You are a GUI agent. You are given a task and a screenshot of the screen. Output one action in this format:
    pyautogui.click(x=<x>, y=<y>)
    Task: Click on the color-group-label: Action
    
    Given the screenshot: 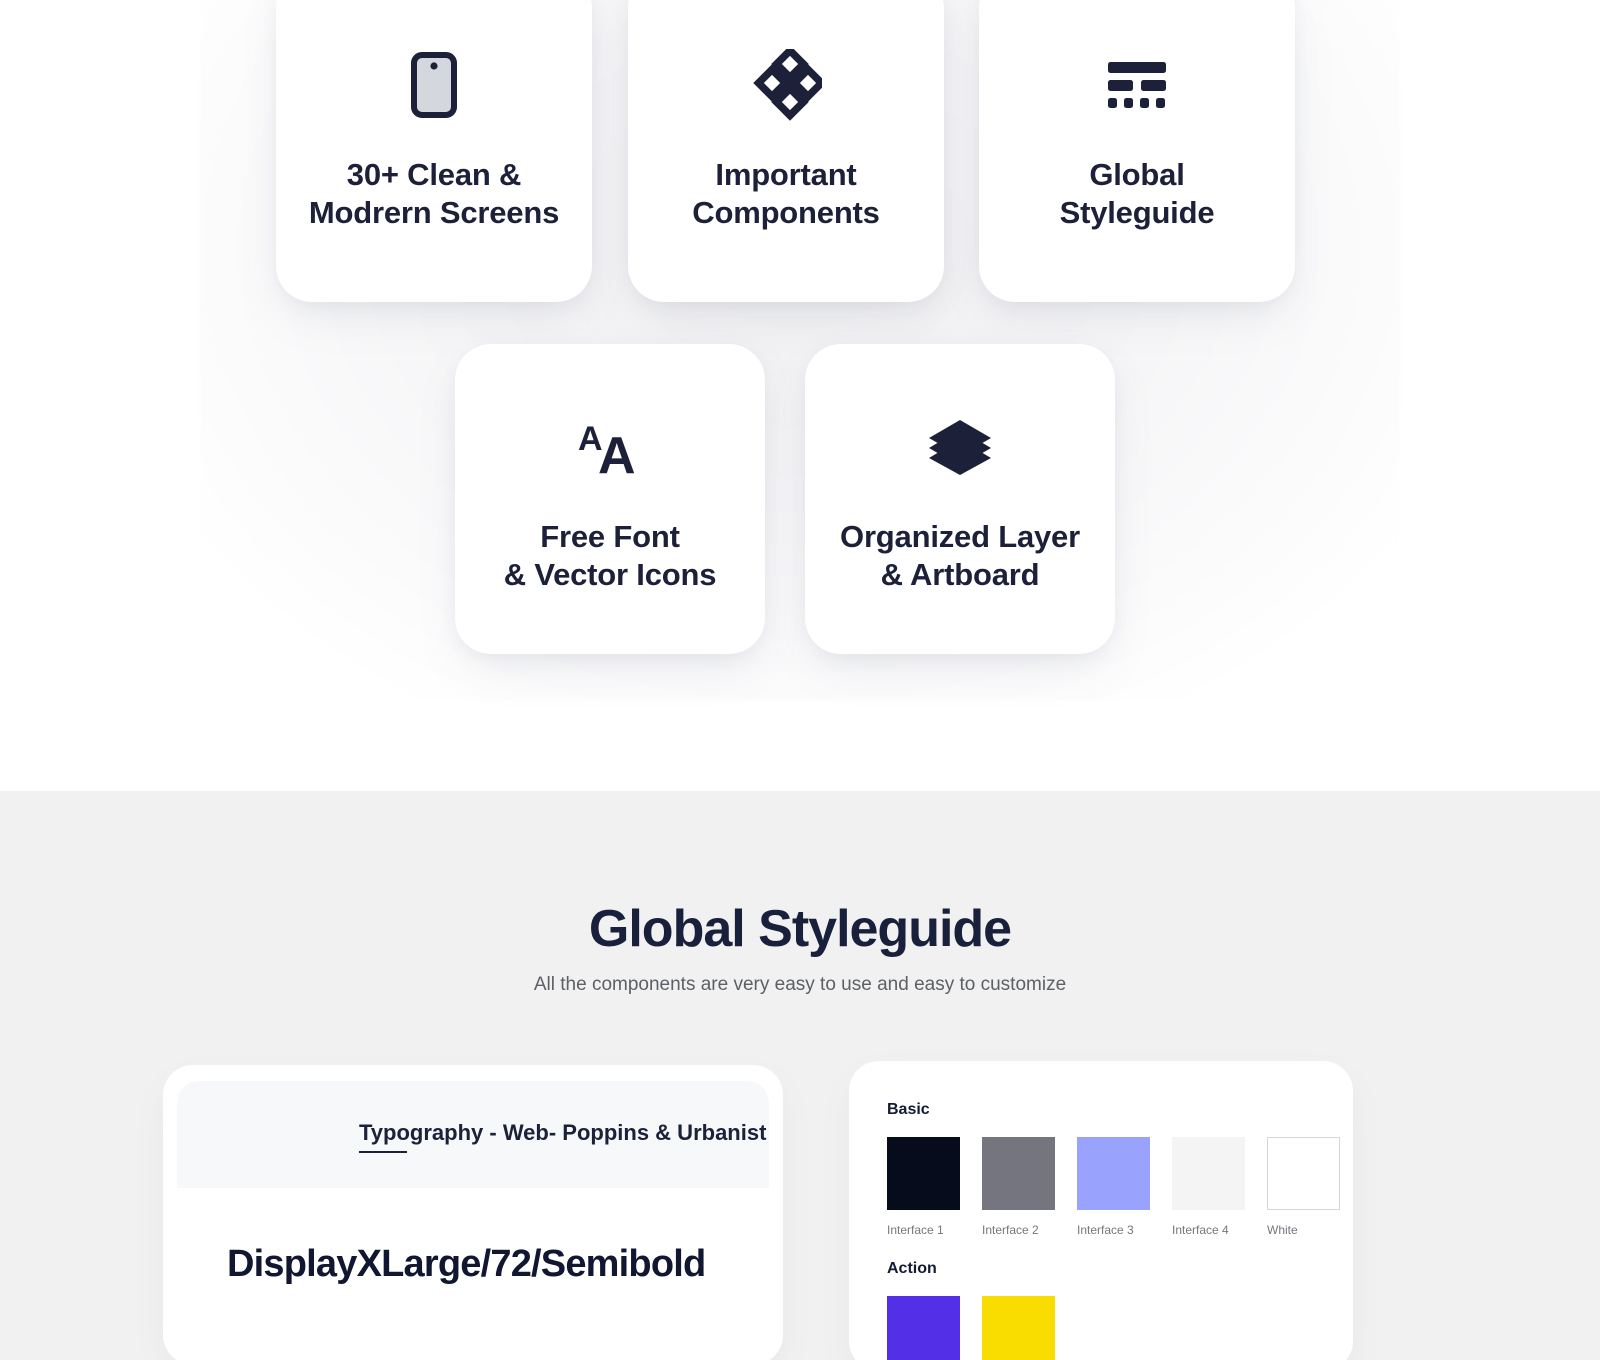 What is the action you would take?
    pyautogui.click(x=912, y=1268)
    